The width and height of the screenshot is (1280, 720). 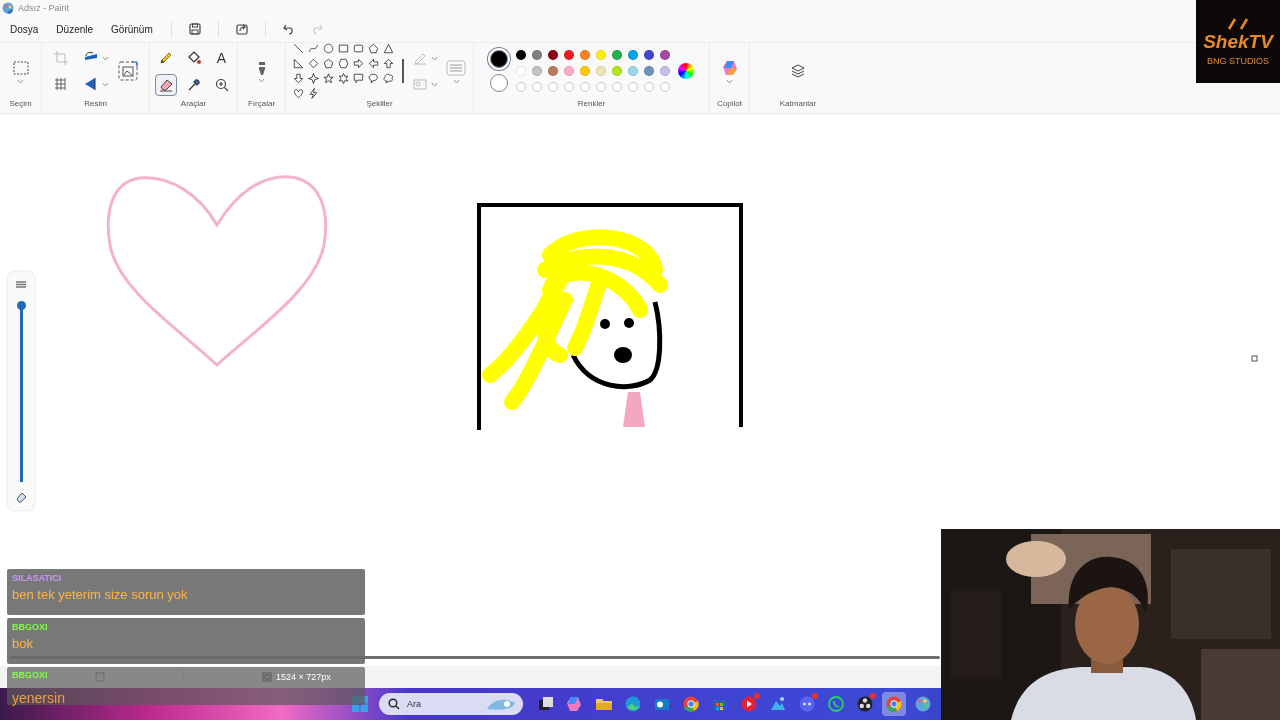 What do you see at coordinates (1238, 42) in the screenshot?
I see `logo-text: ShekTV` at bounding box center [1238, 42].